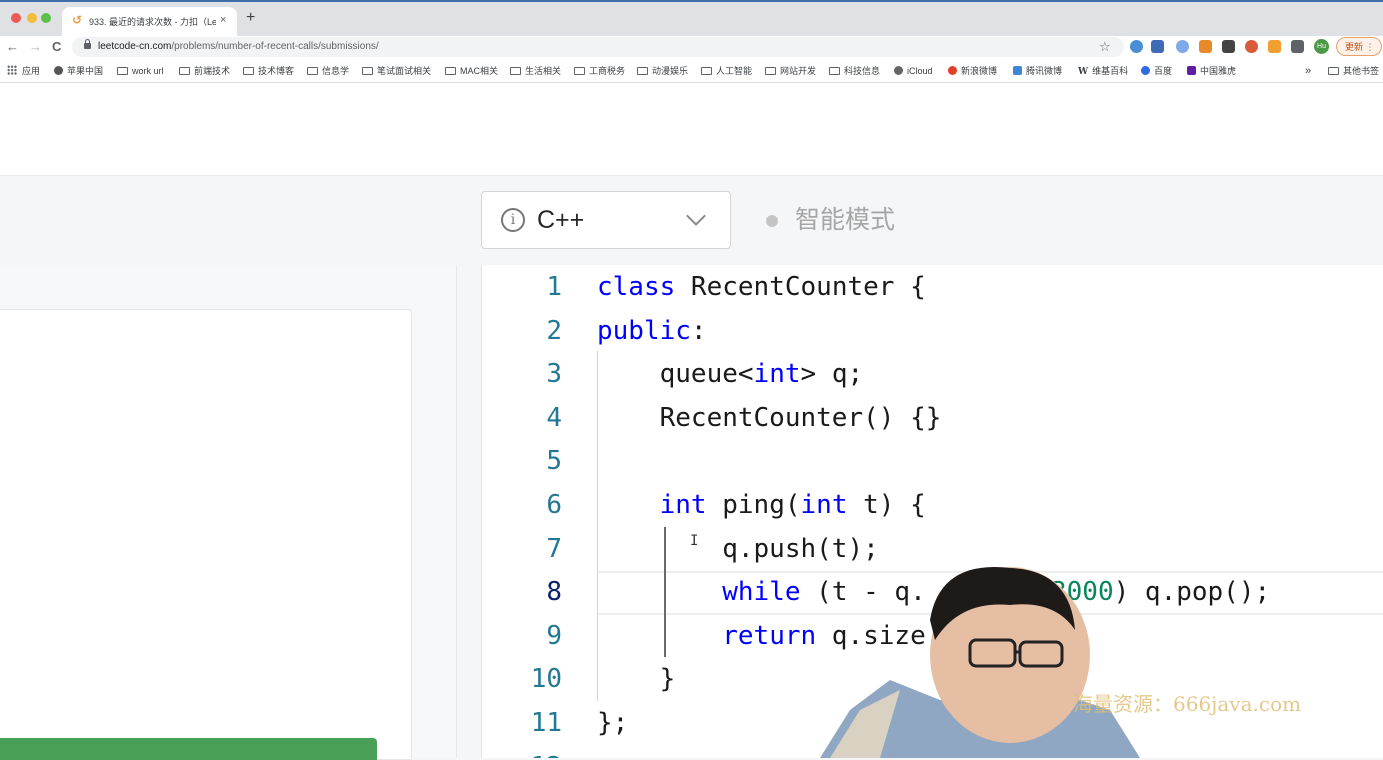 This screenshot has height=760, width=1383. What do you see at coordinates (46, 18) in the screenshot?
I see `zoom-window-button` at bounding box center [46, 18].